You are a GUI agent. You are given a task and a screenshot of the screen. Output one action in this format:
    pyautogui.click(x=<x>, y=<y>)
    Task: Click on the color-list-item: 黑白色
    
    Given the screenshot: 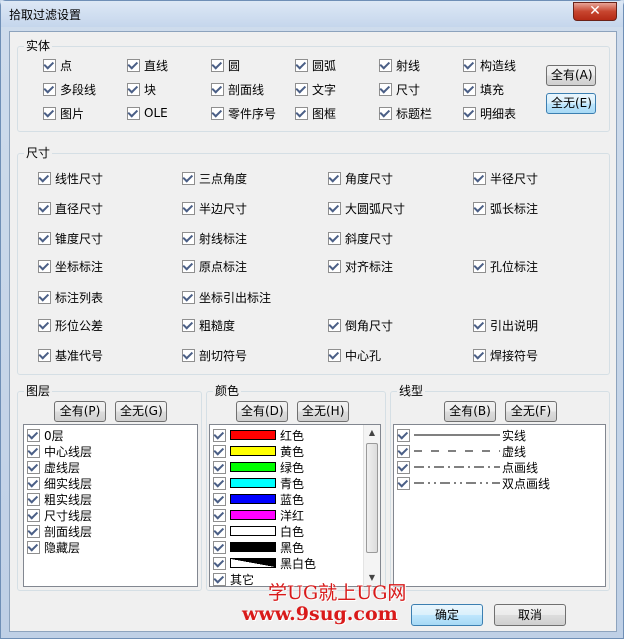 What is the action you would take?
    pyautogui.click(x=264, y=563)
    